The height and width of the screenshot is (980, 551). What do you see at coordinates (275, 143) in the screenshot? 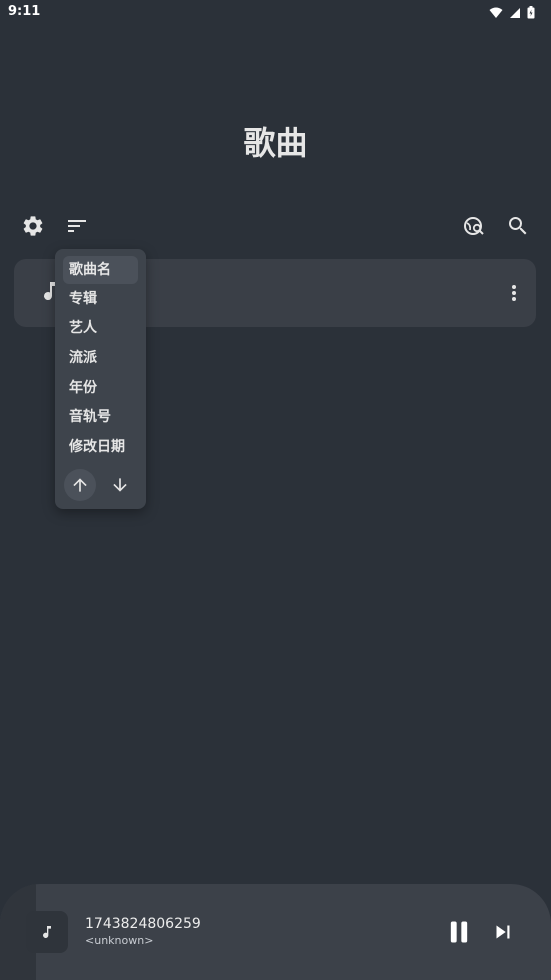
I see `page-title: 歌曲` at bounding box center [275, 143].